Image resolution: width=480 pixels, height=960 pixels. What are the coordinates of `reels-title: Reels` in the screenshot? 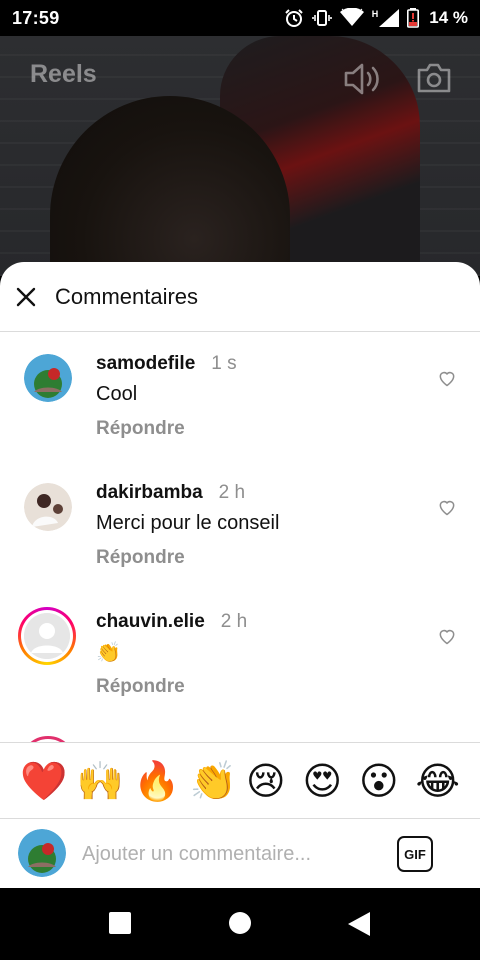 It's located at (63, 74).